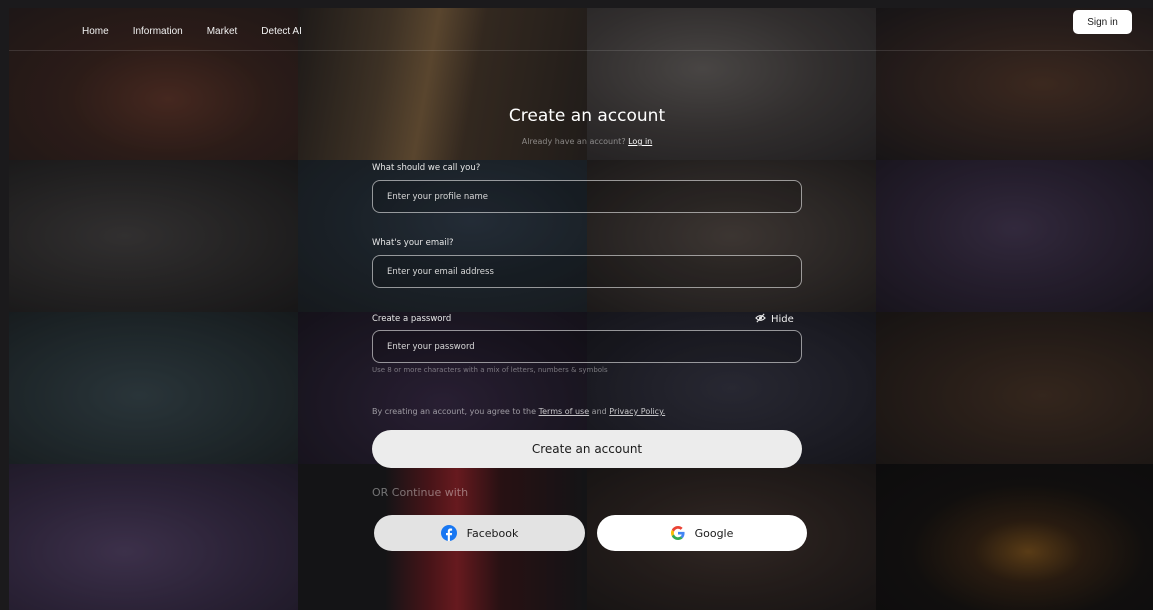 The width and height of the screenshot is (1153, 610). What do you see at coordinates (412, 319) in the screenshot?
I see `password-label: Create a password` at bounding box center [412, 319].